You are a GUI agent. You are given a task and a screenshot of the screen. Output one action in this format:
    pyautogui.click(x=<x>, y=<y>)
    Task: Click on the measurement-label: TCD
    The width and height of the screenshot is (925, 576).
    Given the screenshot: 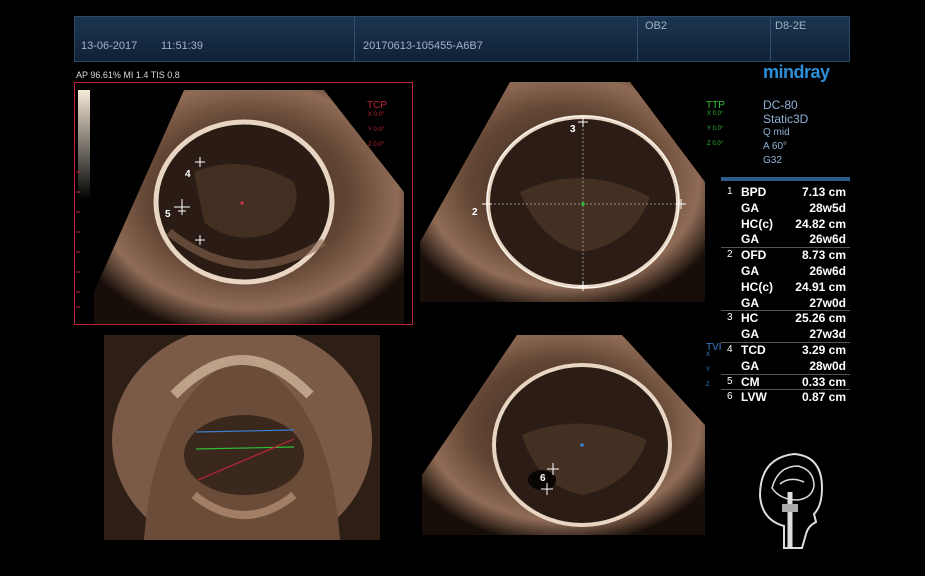 What is the action you would take?
    pyautogui.click(x=753, y=350)
    